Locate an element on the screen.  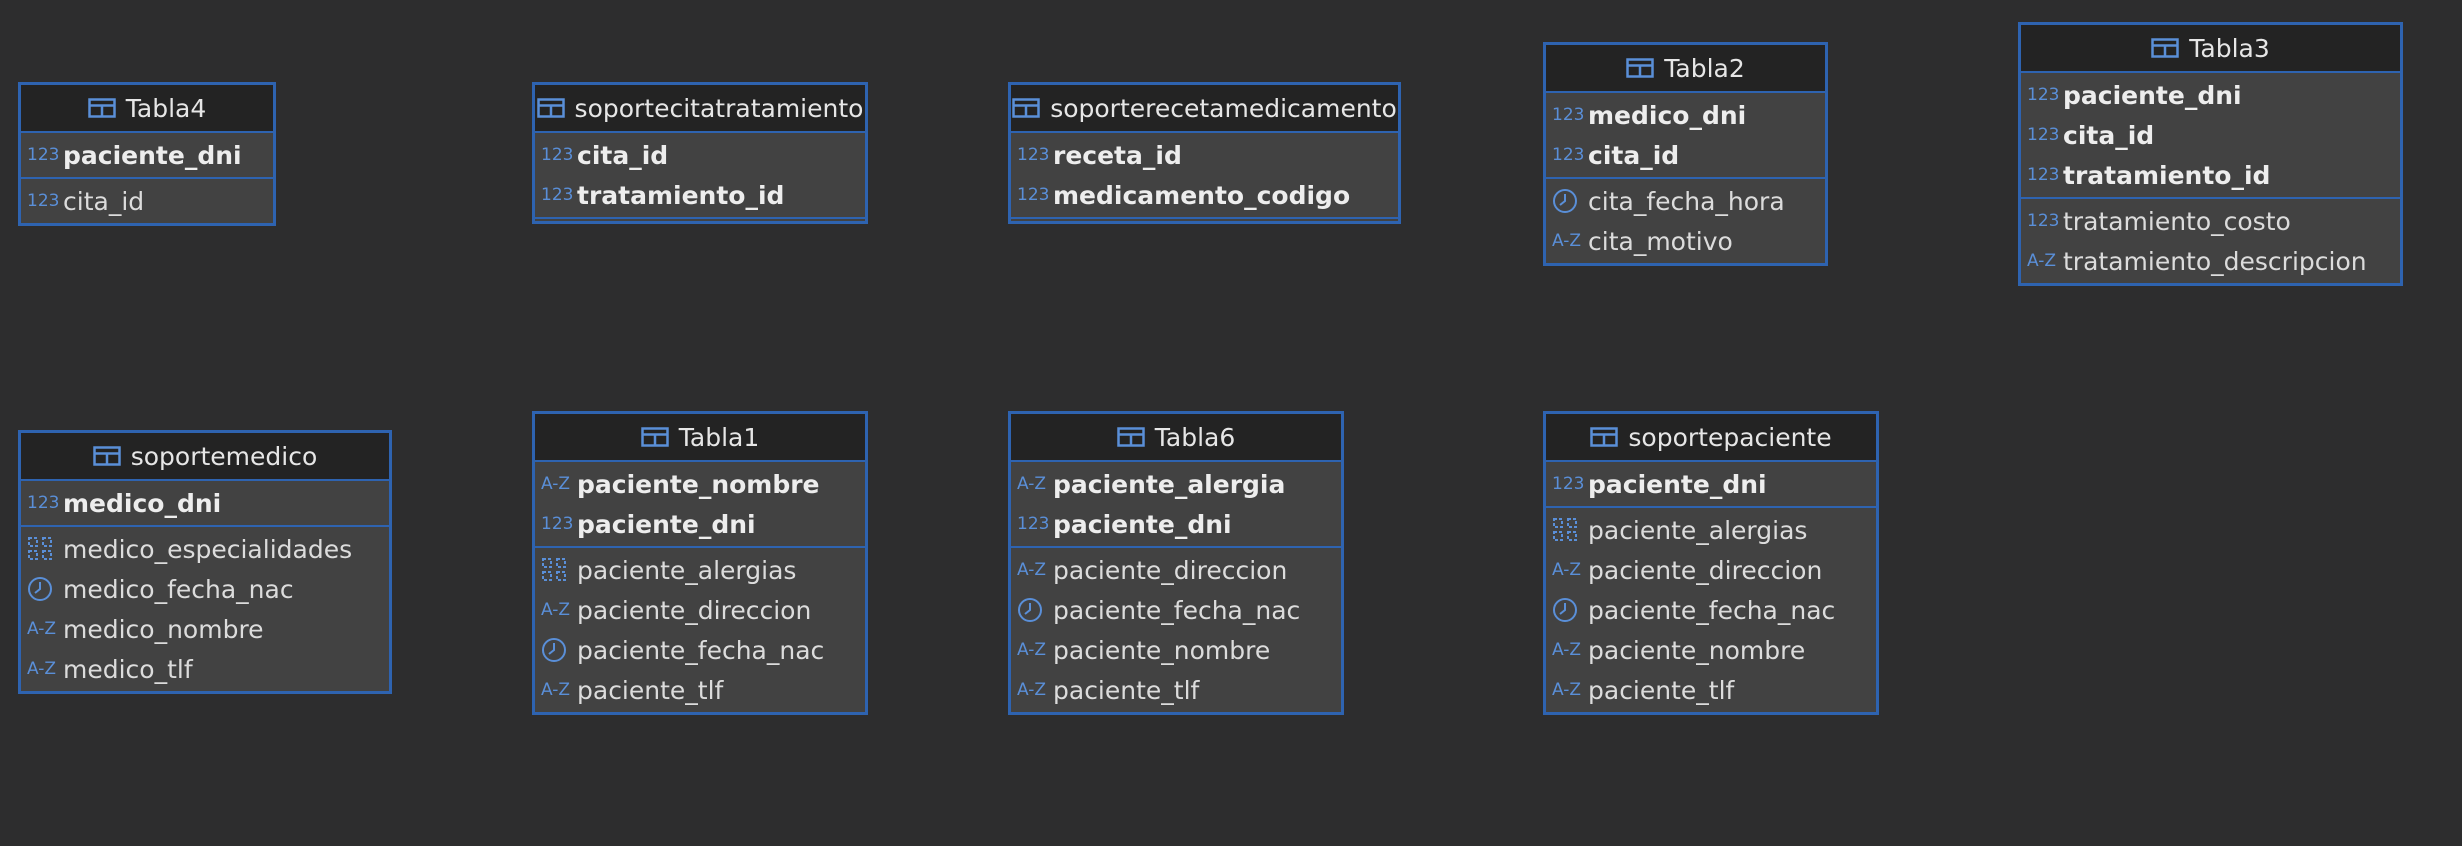
entity-header: Tabla6 is located at coordinates (1176, 438).